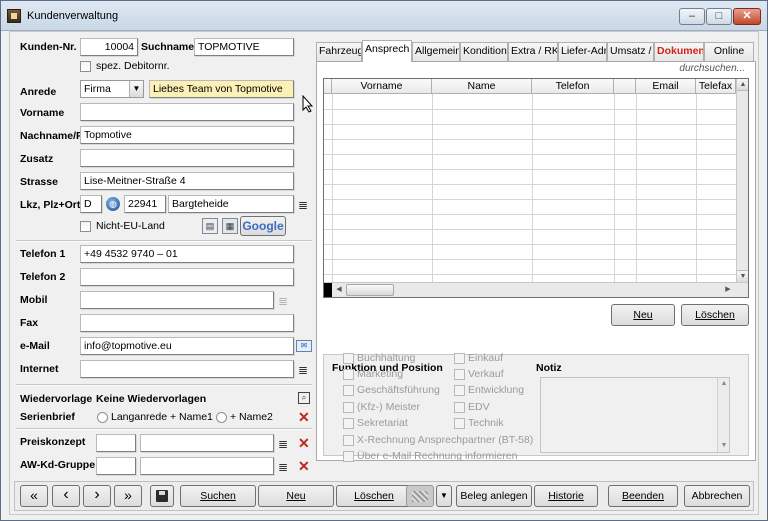 This screenshot has width=768, height=521. Describe the element at coordinates (715, 315) in the screenshot. I see `contact-delete-button: Löschen` at that location.